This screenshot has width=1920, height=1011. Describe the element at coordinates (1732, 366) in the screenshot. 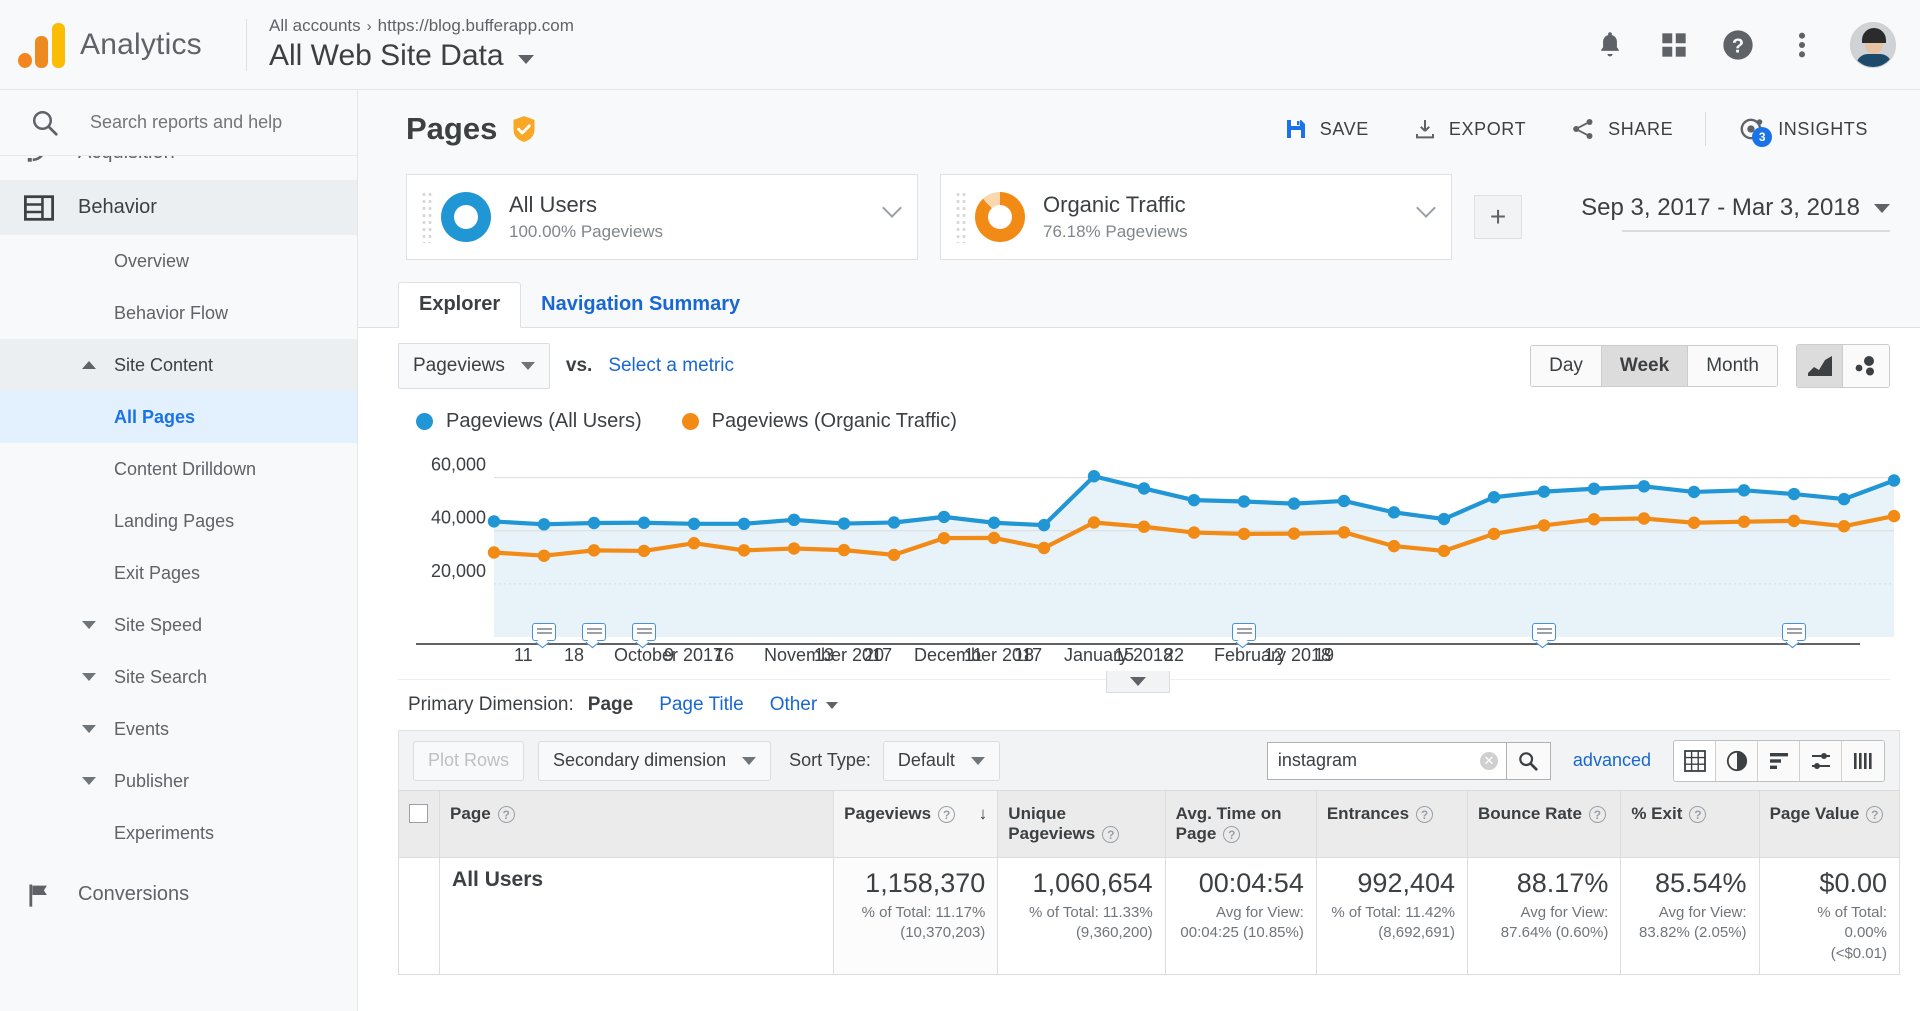

I see `granularity-month: Month` at that location.